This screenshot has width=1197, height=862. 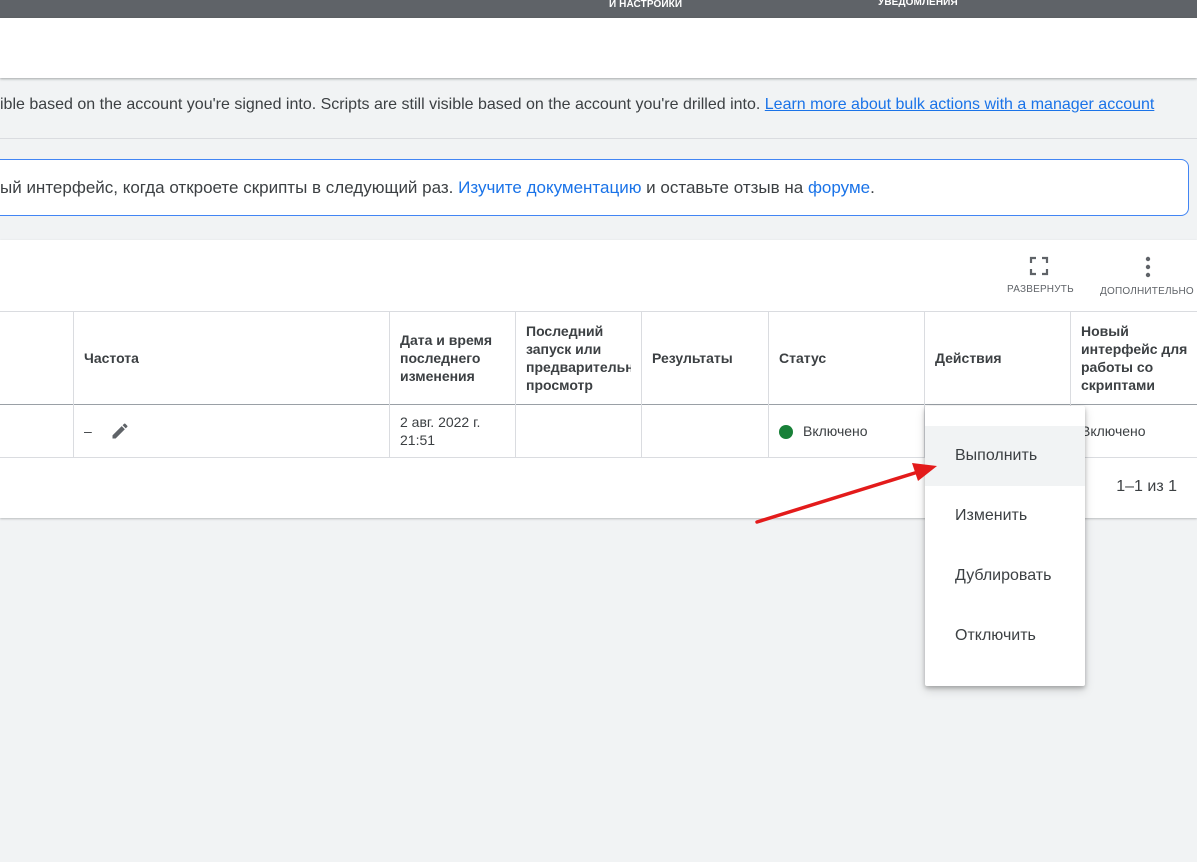 What do you see at coordinates (786, 432) in the screenshot?
I see `status-enabled-dot` at bounding box center [786, 432].